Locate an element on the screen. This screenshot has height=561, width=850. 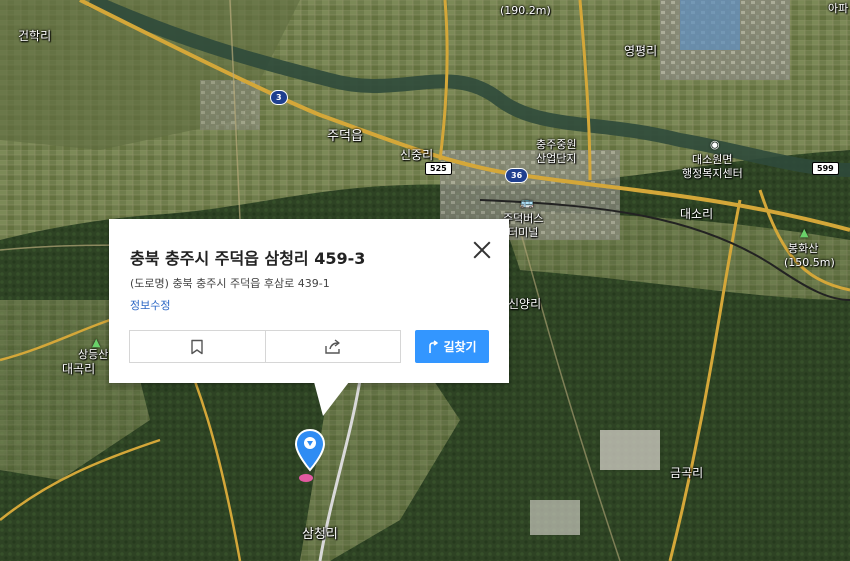
share-icon is located at coordinates (332, 346).